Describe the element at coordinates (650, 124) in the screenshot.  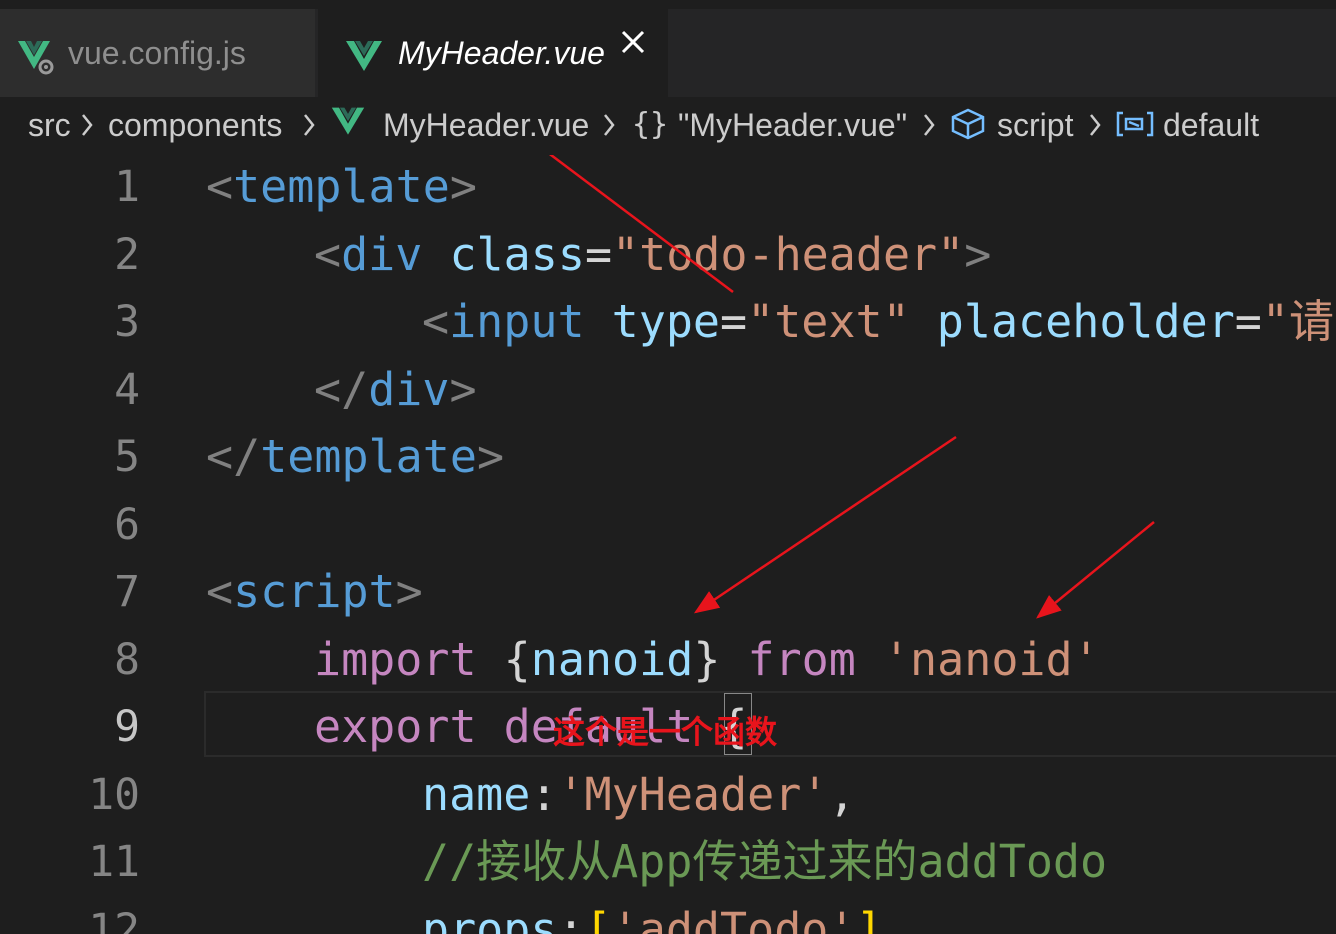
I see `braces-icon: {}` at that location.